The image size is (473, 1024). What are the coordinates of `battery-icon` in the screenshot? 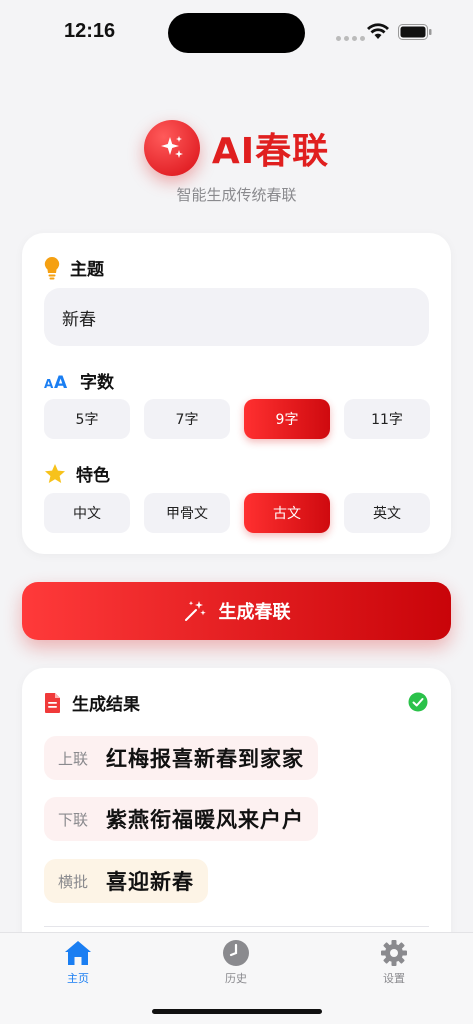 It's located at (415, 32).